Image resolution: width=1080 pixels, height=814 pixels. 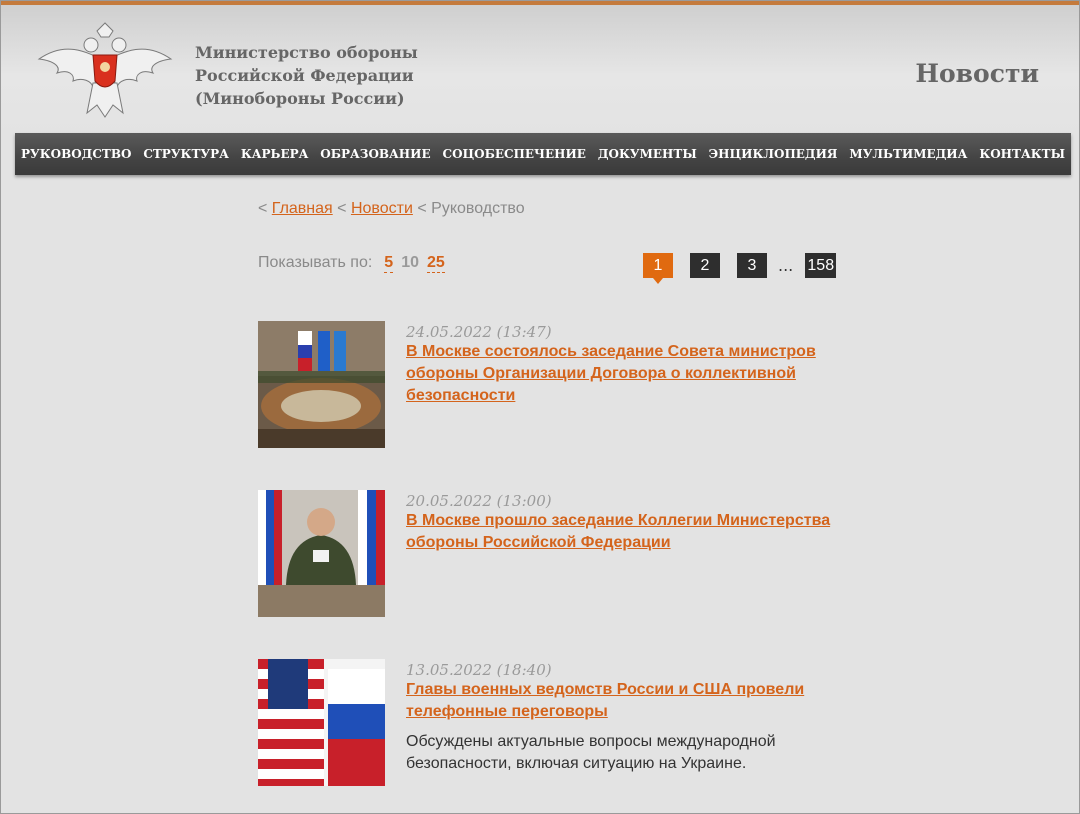 I want to click on nav-item-career: КАРЬЕРА, so click(x=275, y=154).